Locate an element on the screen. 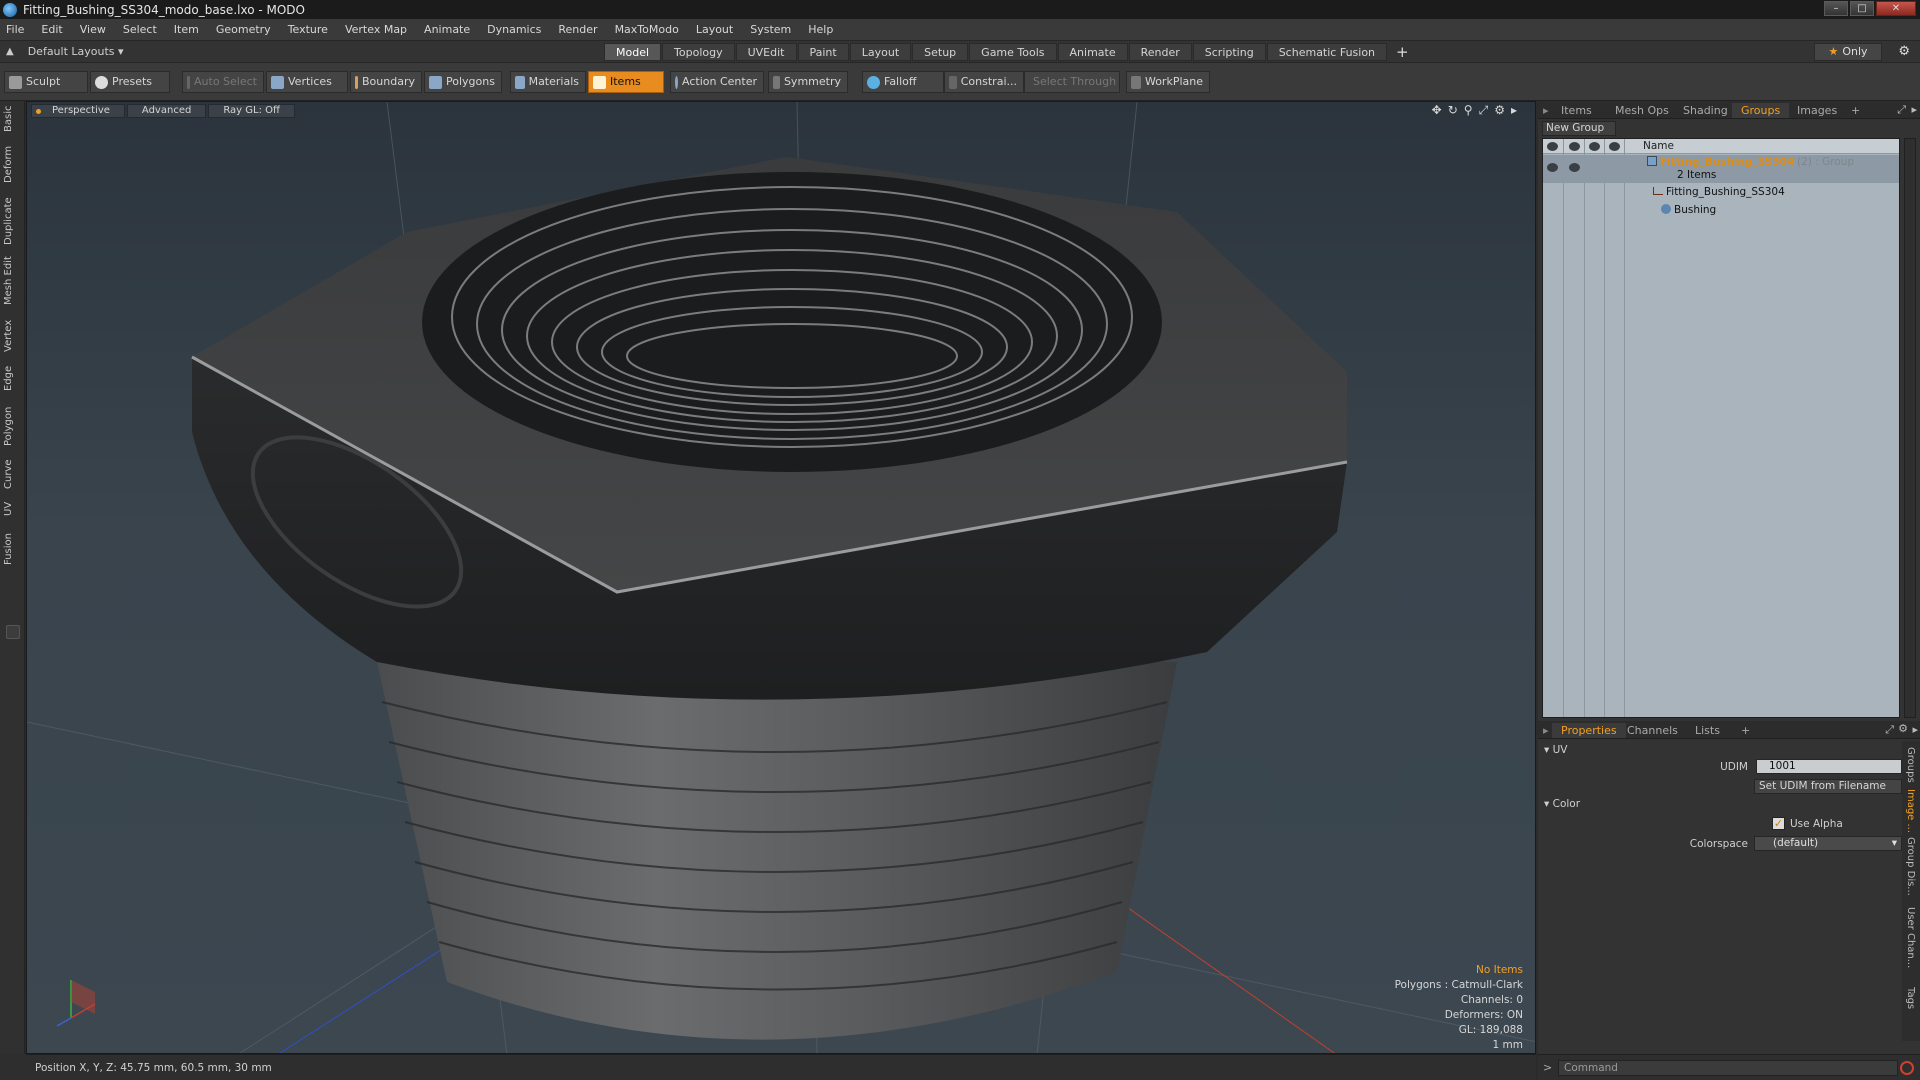  tab-channels: Channels is located at coordinates (1652, 730).